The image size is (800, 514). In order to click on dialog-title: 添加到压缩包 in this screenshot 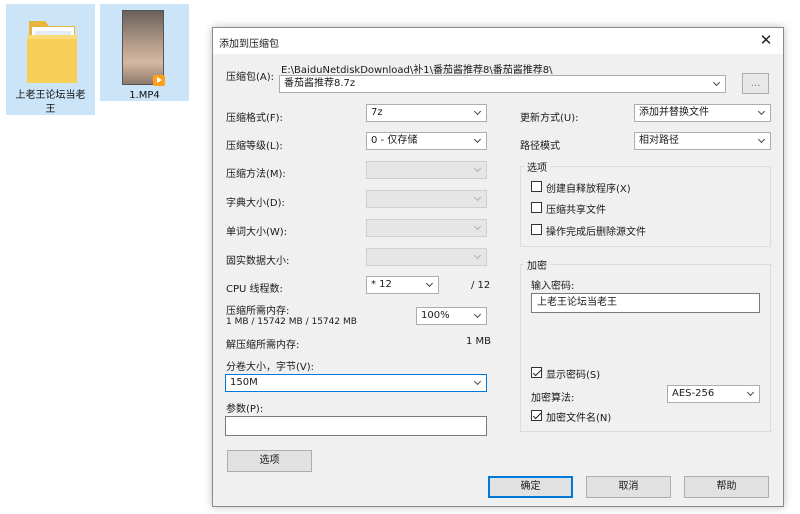, I will do `click(249, 44)`.